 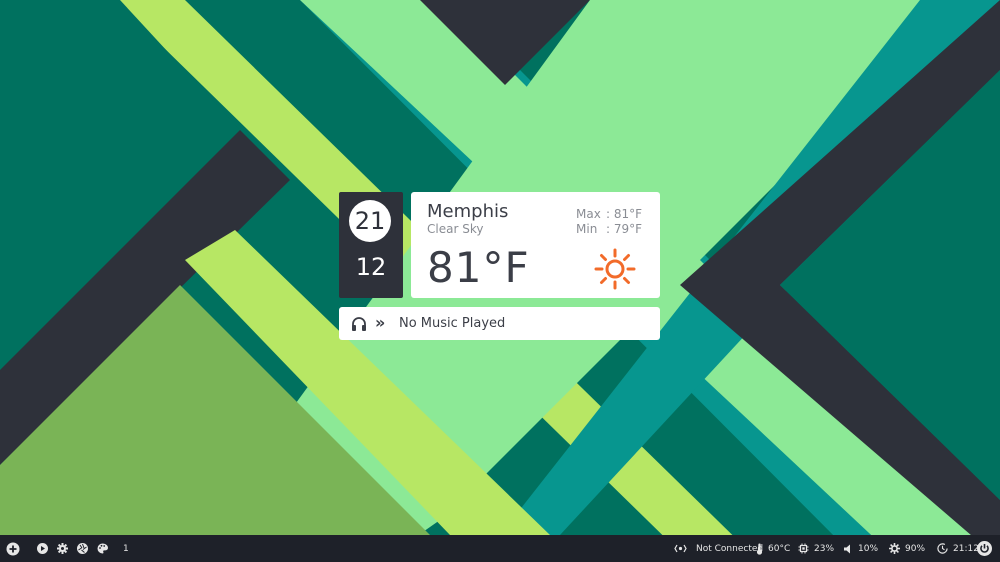 I want to click on cpu-label: 23%, so click(x=824, y=548).